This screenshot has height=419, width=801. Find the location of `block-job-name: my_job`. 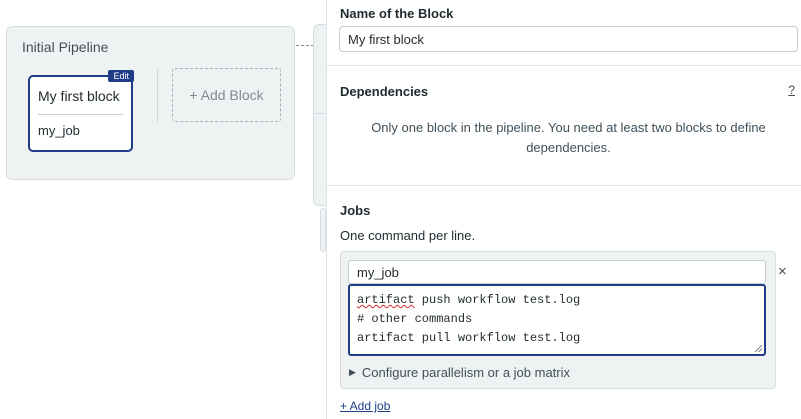

block-job-name: my_job is located at coordinates (59, 130).